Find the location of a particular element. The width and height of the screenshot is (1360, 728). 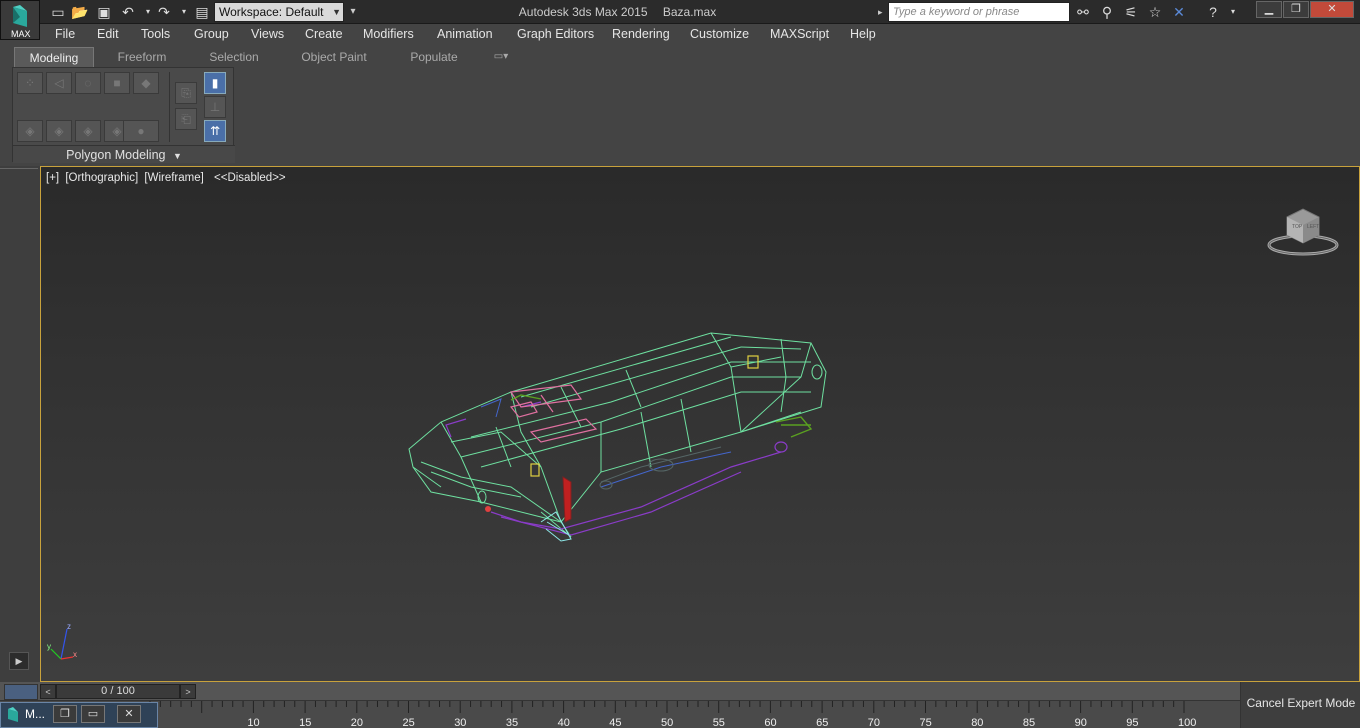

file-name: Baza.max is located at coordinates (689, 12).